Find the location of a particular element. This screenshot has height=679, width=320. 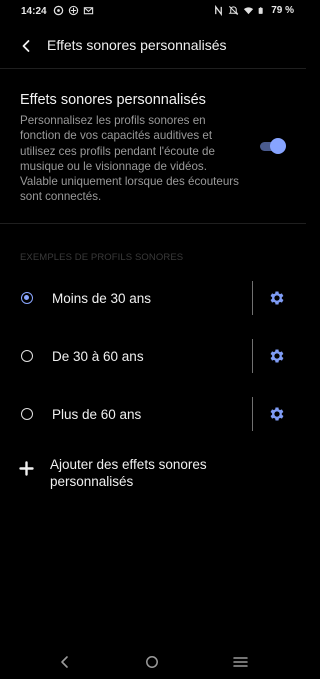

mute-icon is located at coordinates (233, 10).